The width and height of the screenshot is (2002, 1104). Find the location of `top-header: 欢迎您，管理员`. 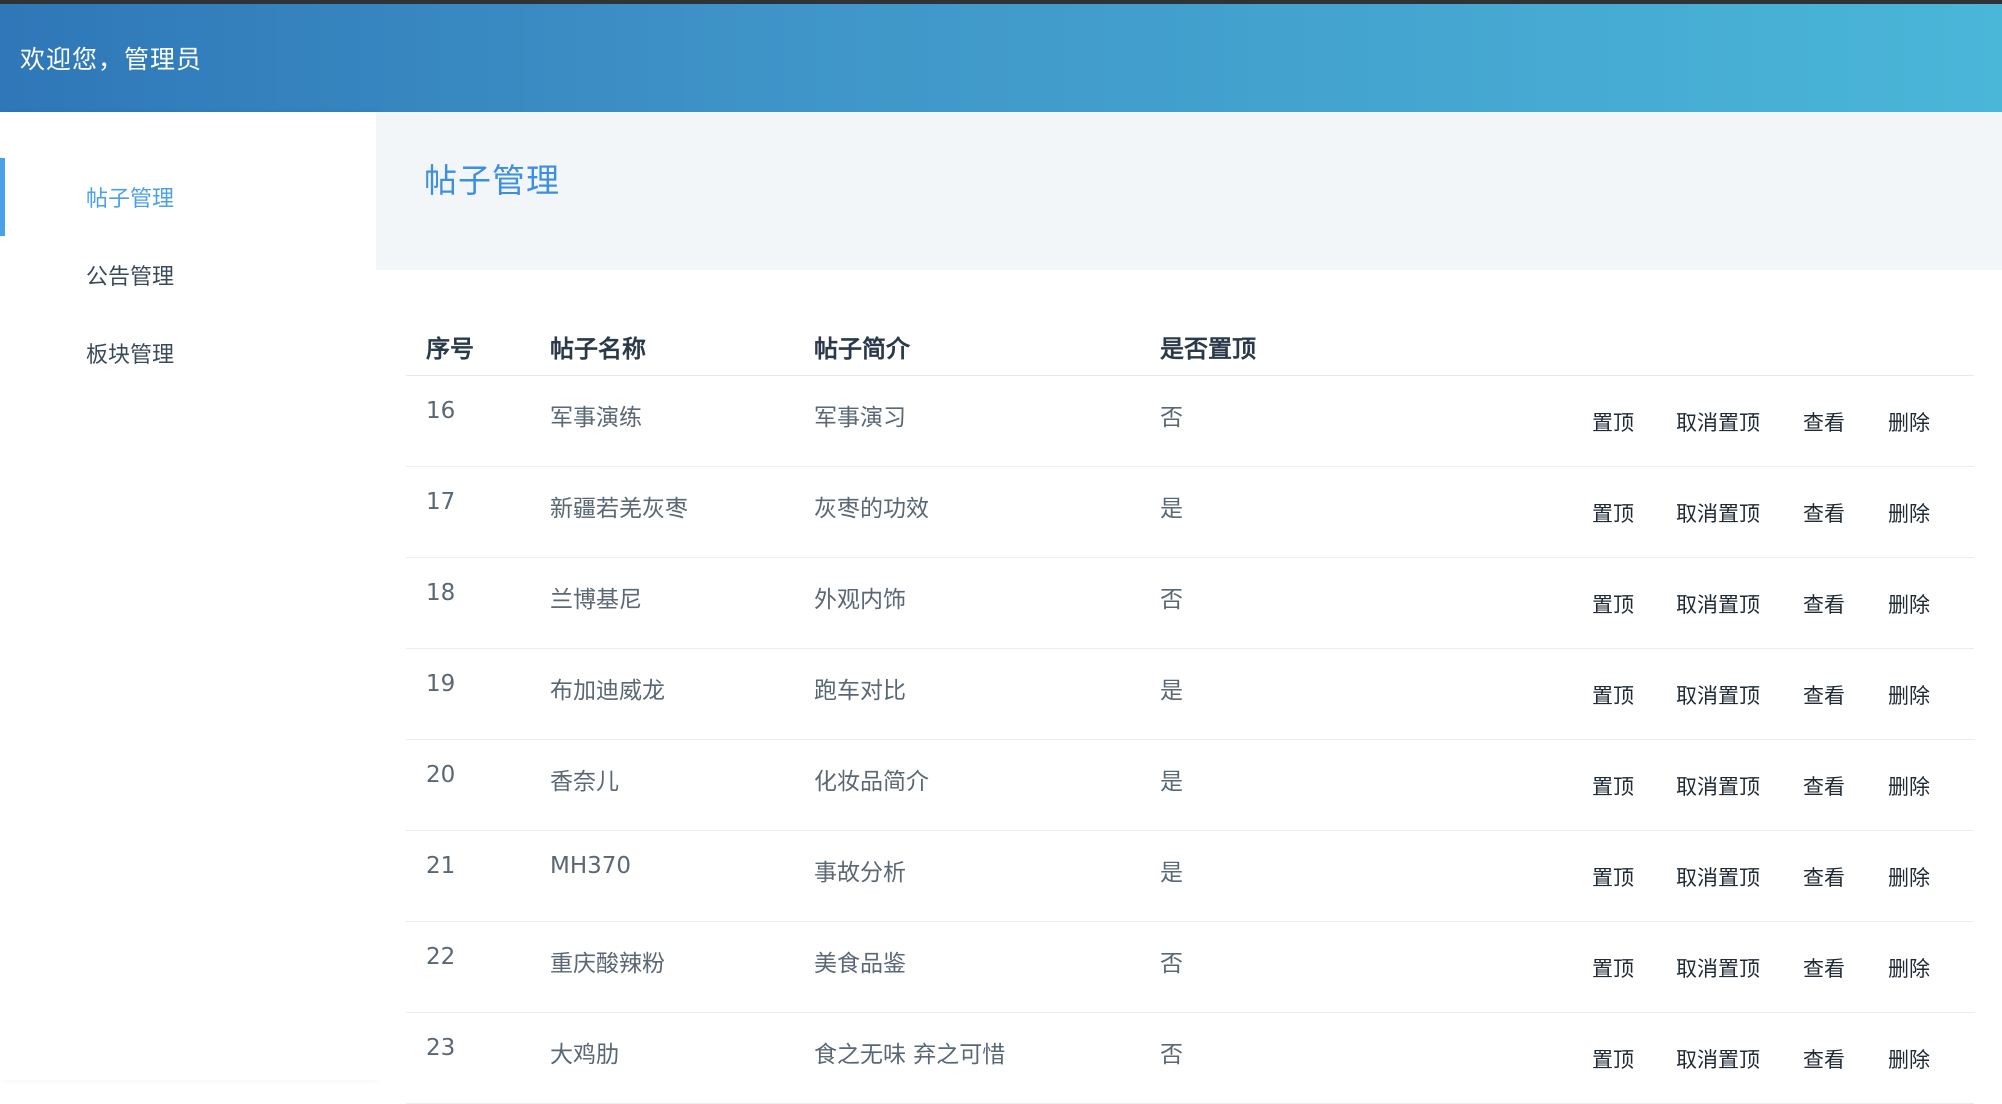

top-header: 欢迎您，管理员 is located at coordinates (1001, 58).